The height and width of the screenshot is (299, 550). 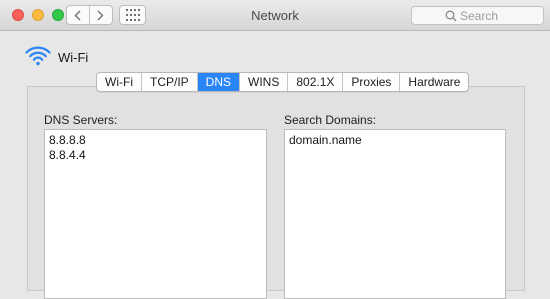 What do you see at coordinates (155, 155) in the screenshot?
I see `dns-server-entry: 8.8.4.4` at bounding box center [155, 155].